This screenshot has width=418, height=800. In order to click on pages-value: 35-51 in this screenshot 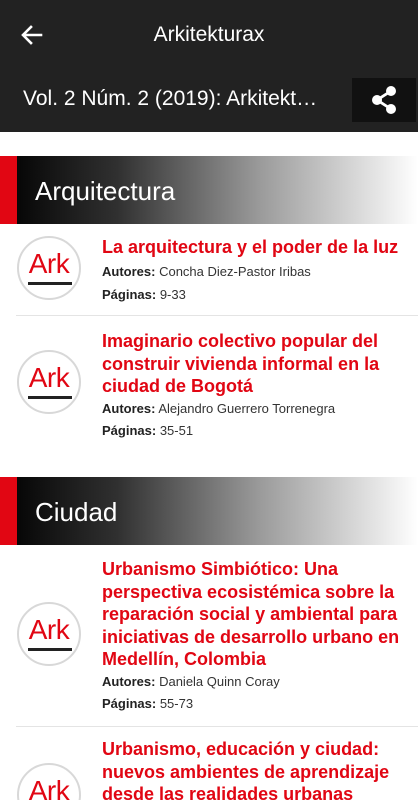, I will do `click(176, 430)`.